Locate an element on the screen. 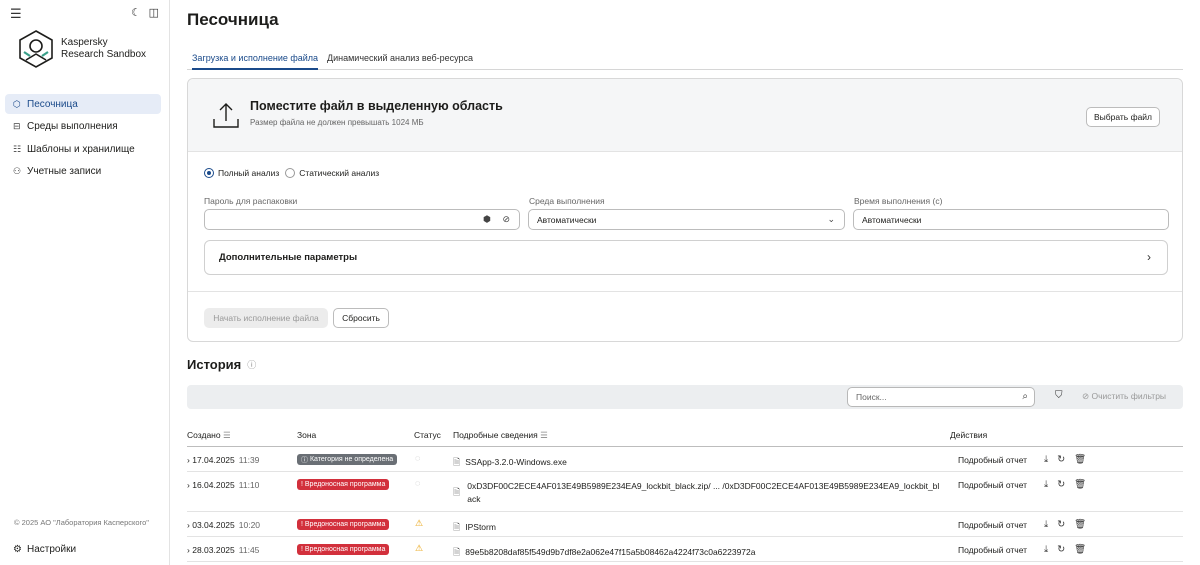  copyright: © 2025 АО "Лаборатория Касперского" is located at coordinates (81, 522).